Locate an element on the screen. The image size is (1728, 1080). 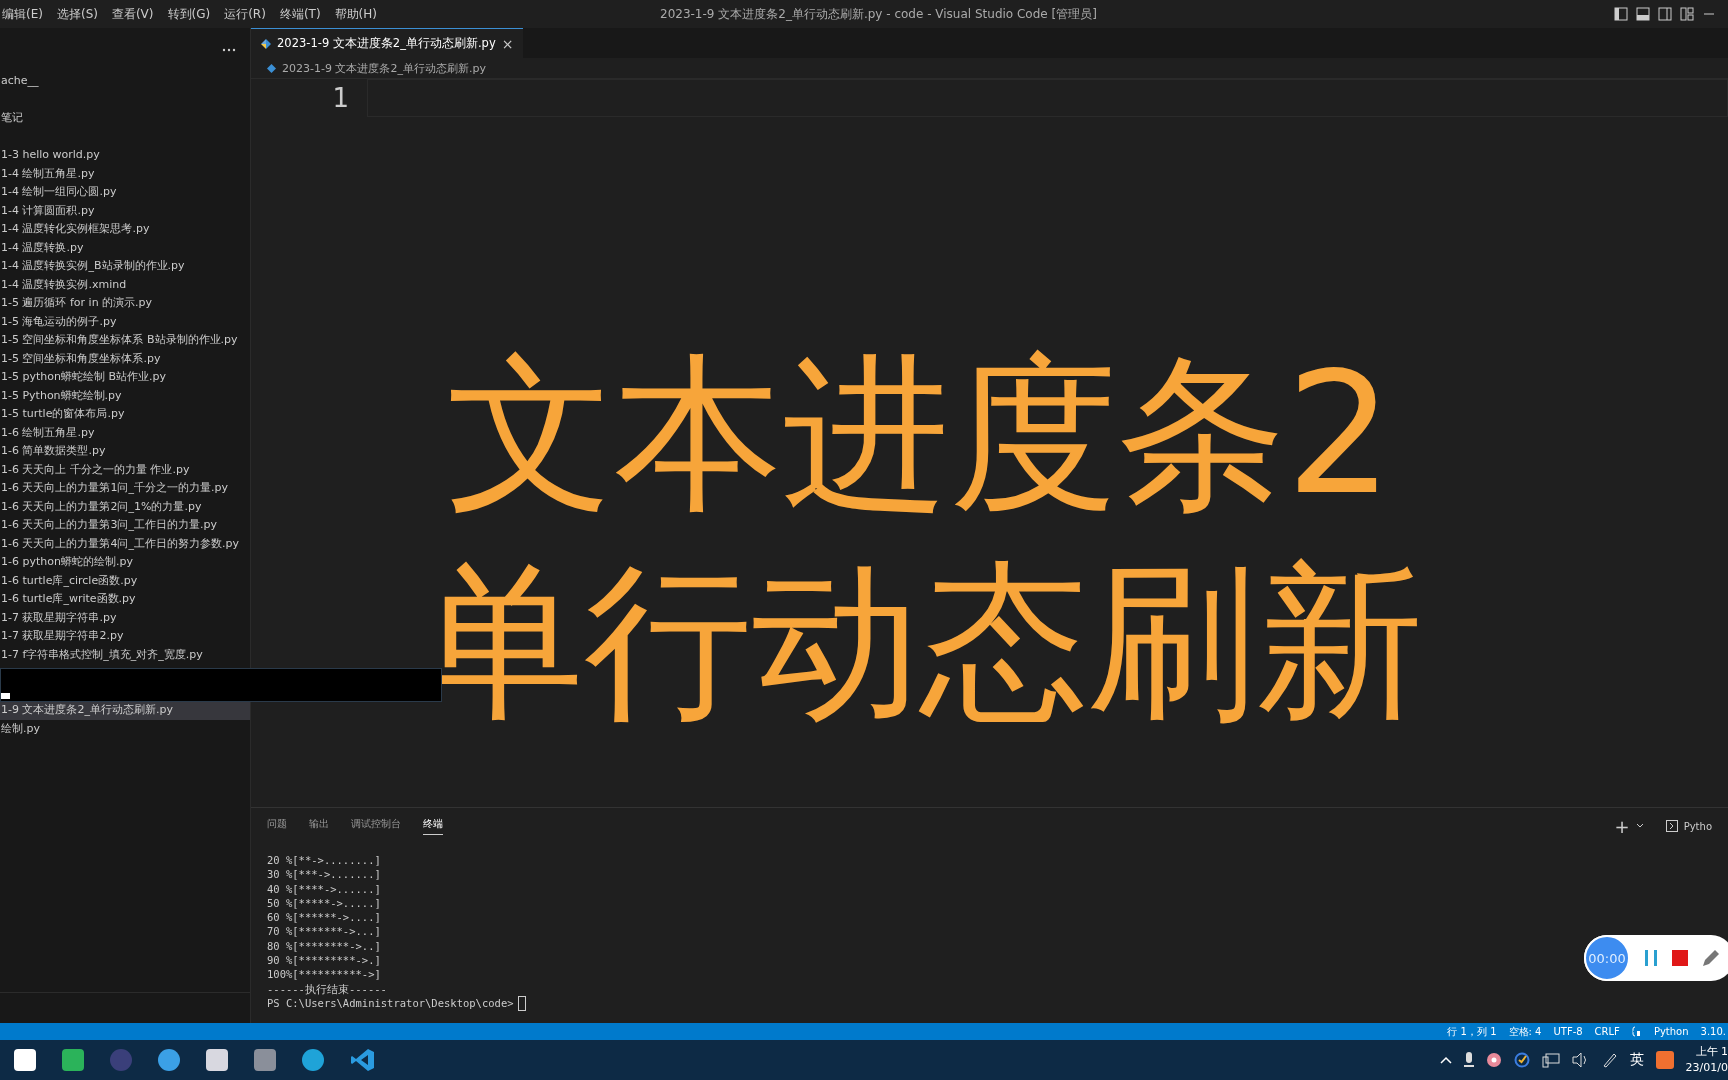
terminal-line: 60 %[******->....] is located at coordinates (324, 917).